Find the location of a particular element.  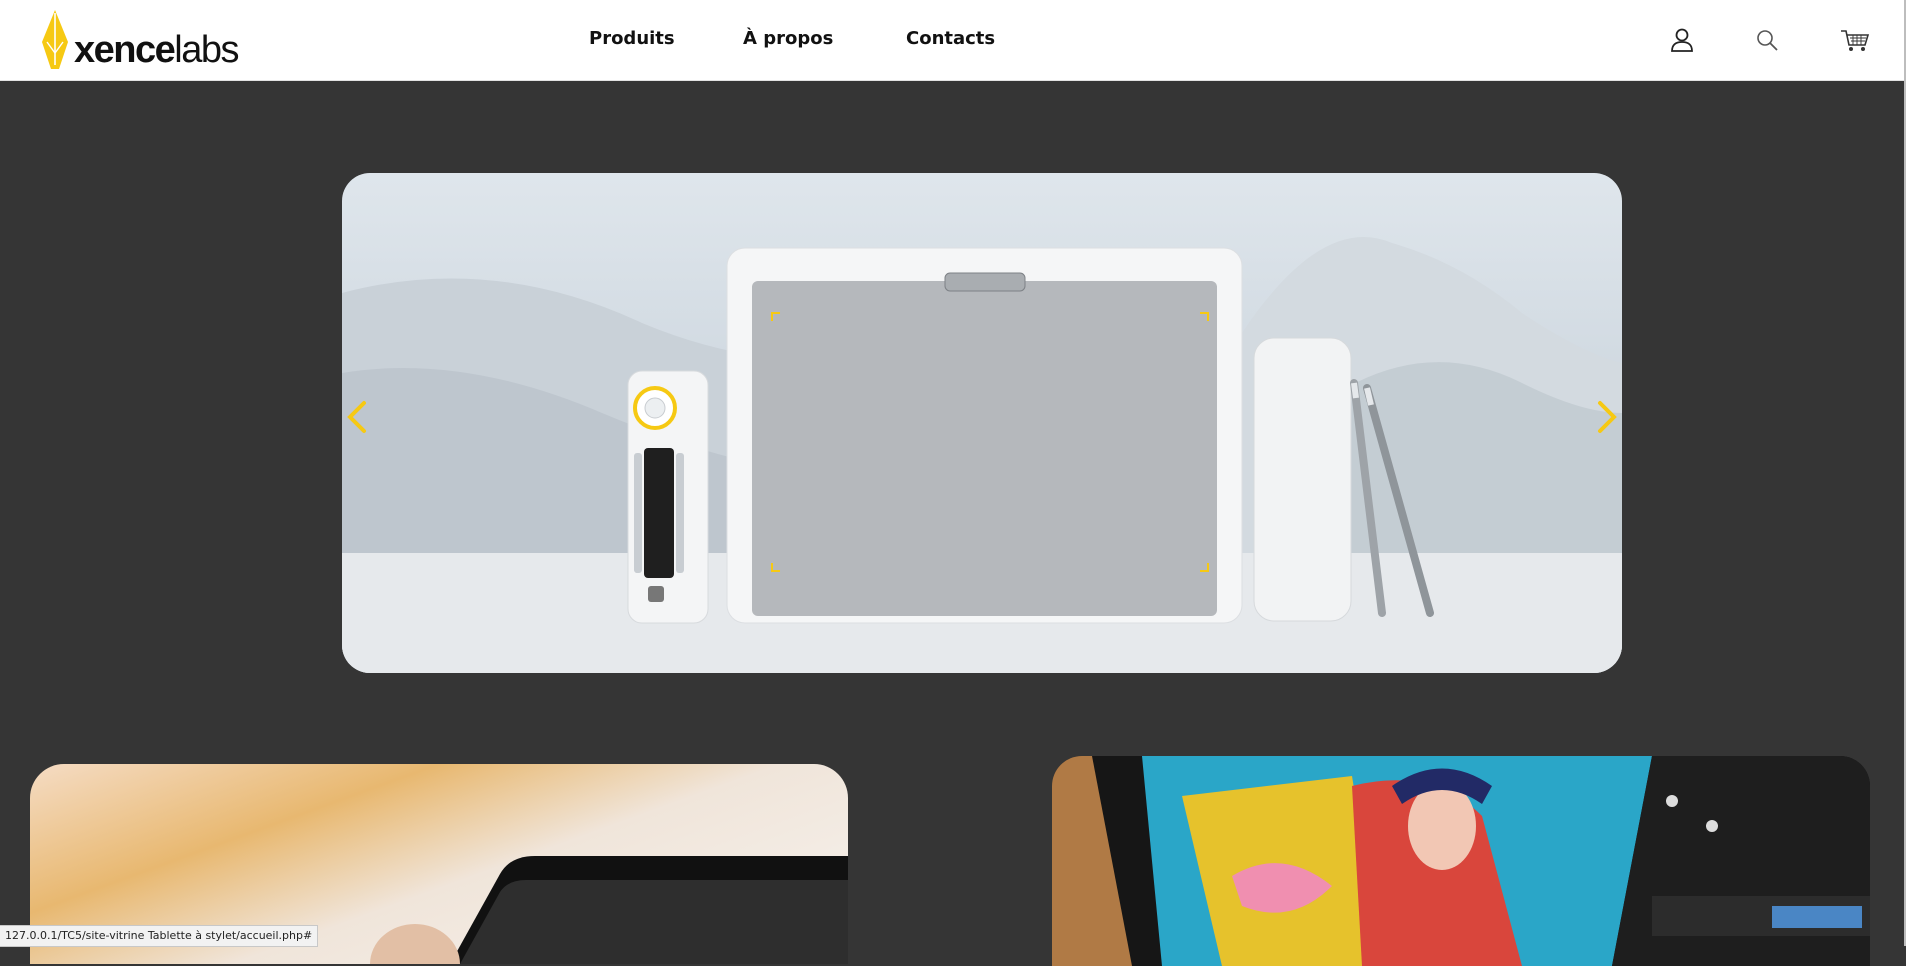

nav-item-contacts: Contacts is located at coordinates (950, 38).